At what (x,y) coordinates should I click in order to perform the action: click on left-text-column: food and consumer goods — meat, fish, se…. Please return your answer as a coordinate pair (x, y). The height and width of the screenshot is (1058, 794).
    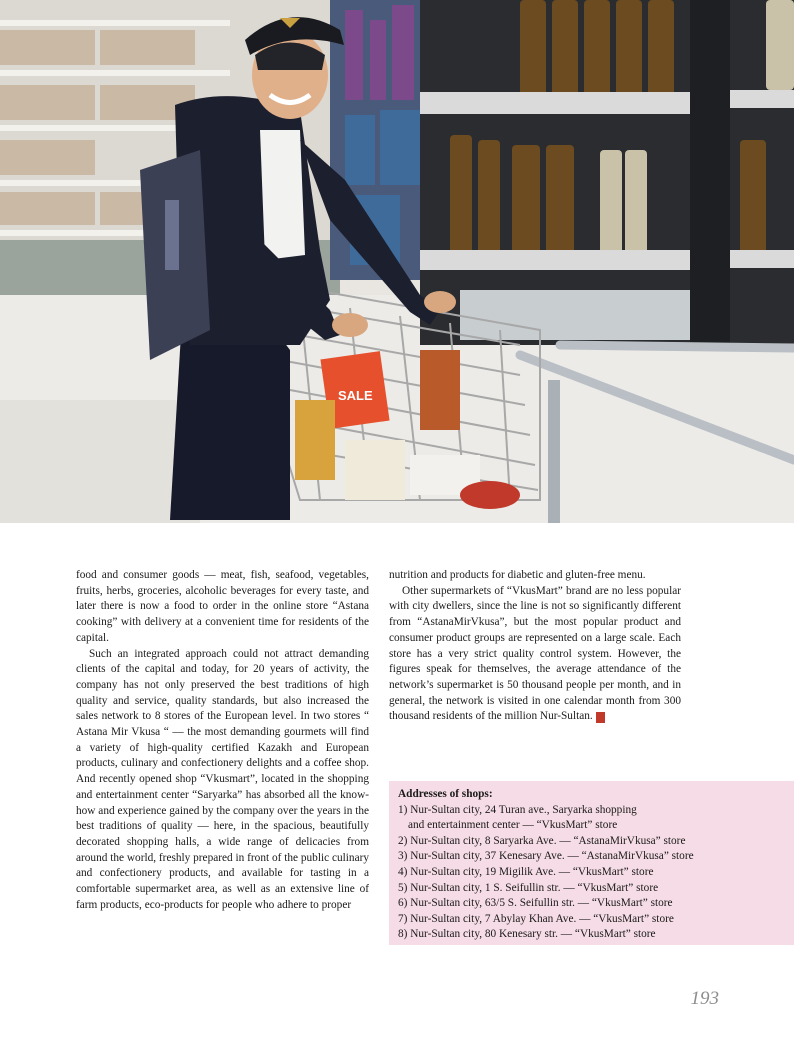
    Looking at the image, I should click on (222, 740).